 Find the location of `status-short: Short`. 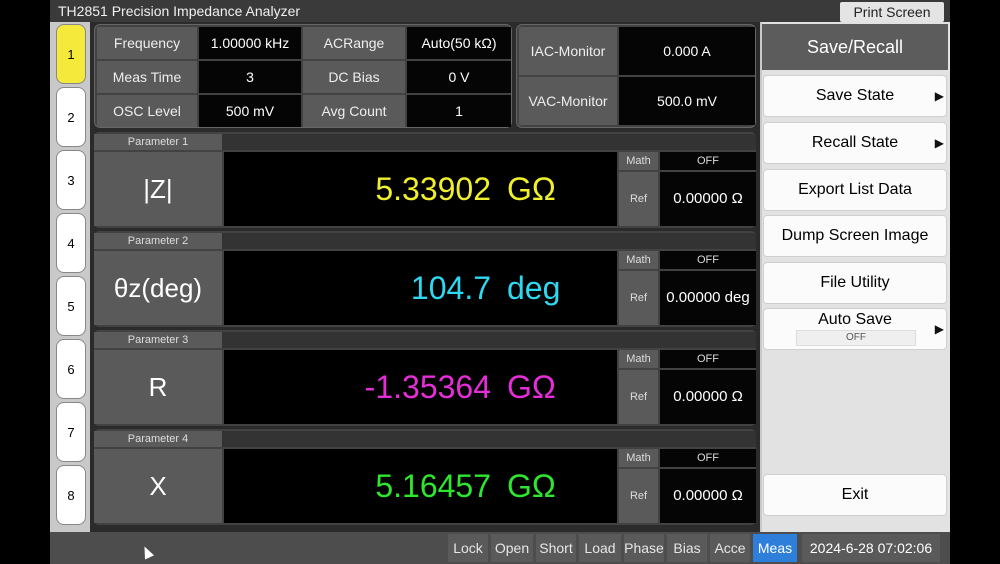

status-short: Short is located at coordinates (556, 548).